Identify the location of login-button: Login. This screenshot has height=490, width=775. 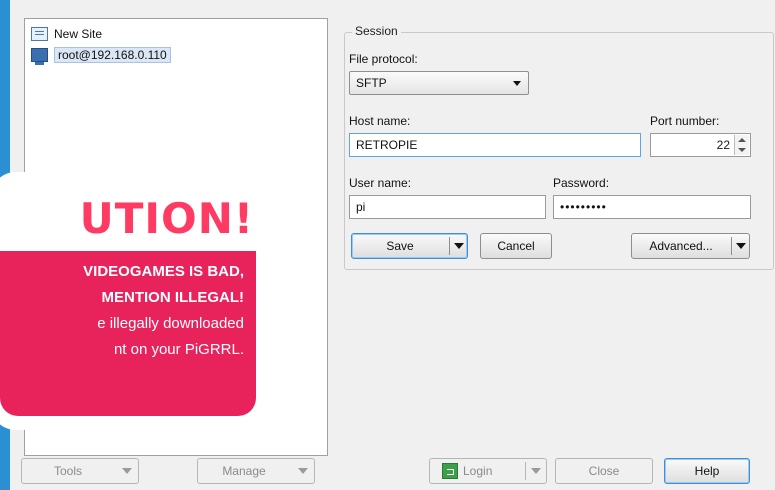
(488, 471).